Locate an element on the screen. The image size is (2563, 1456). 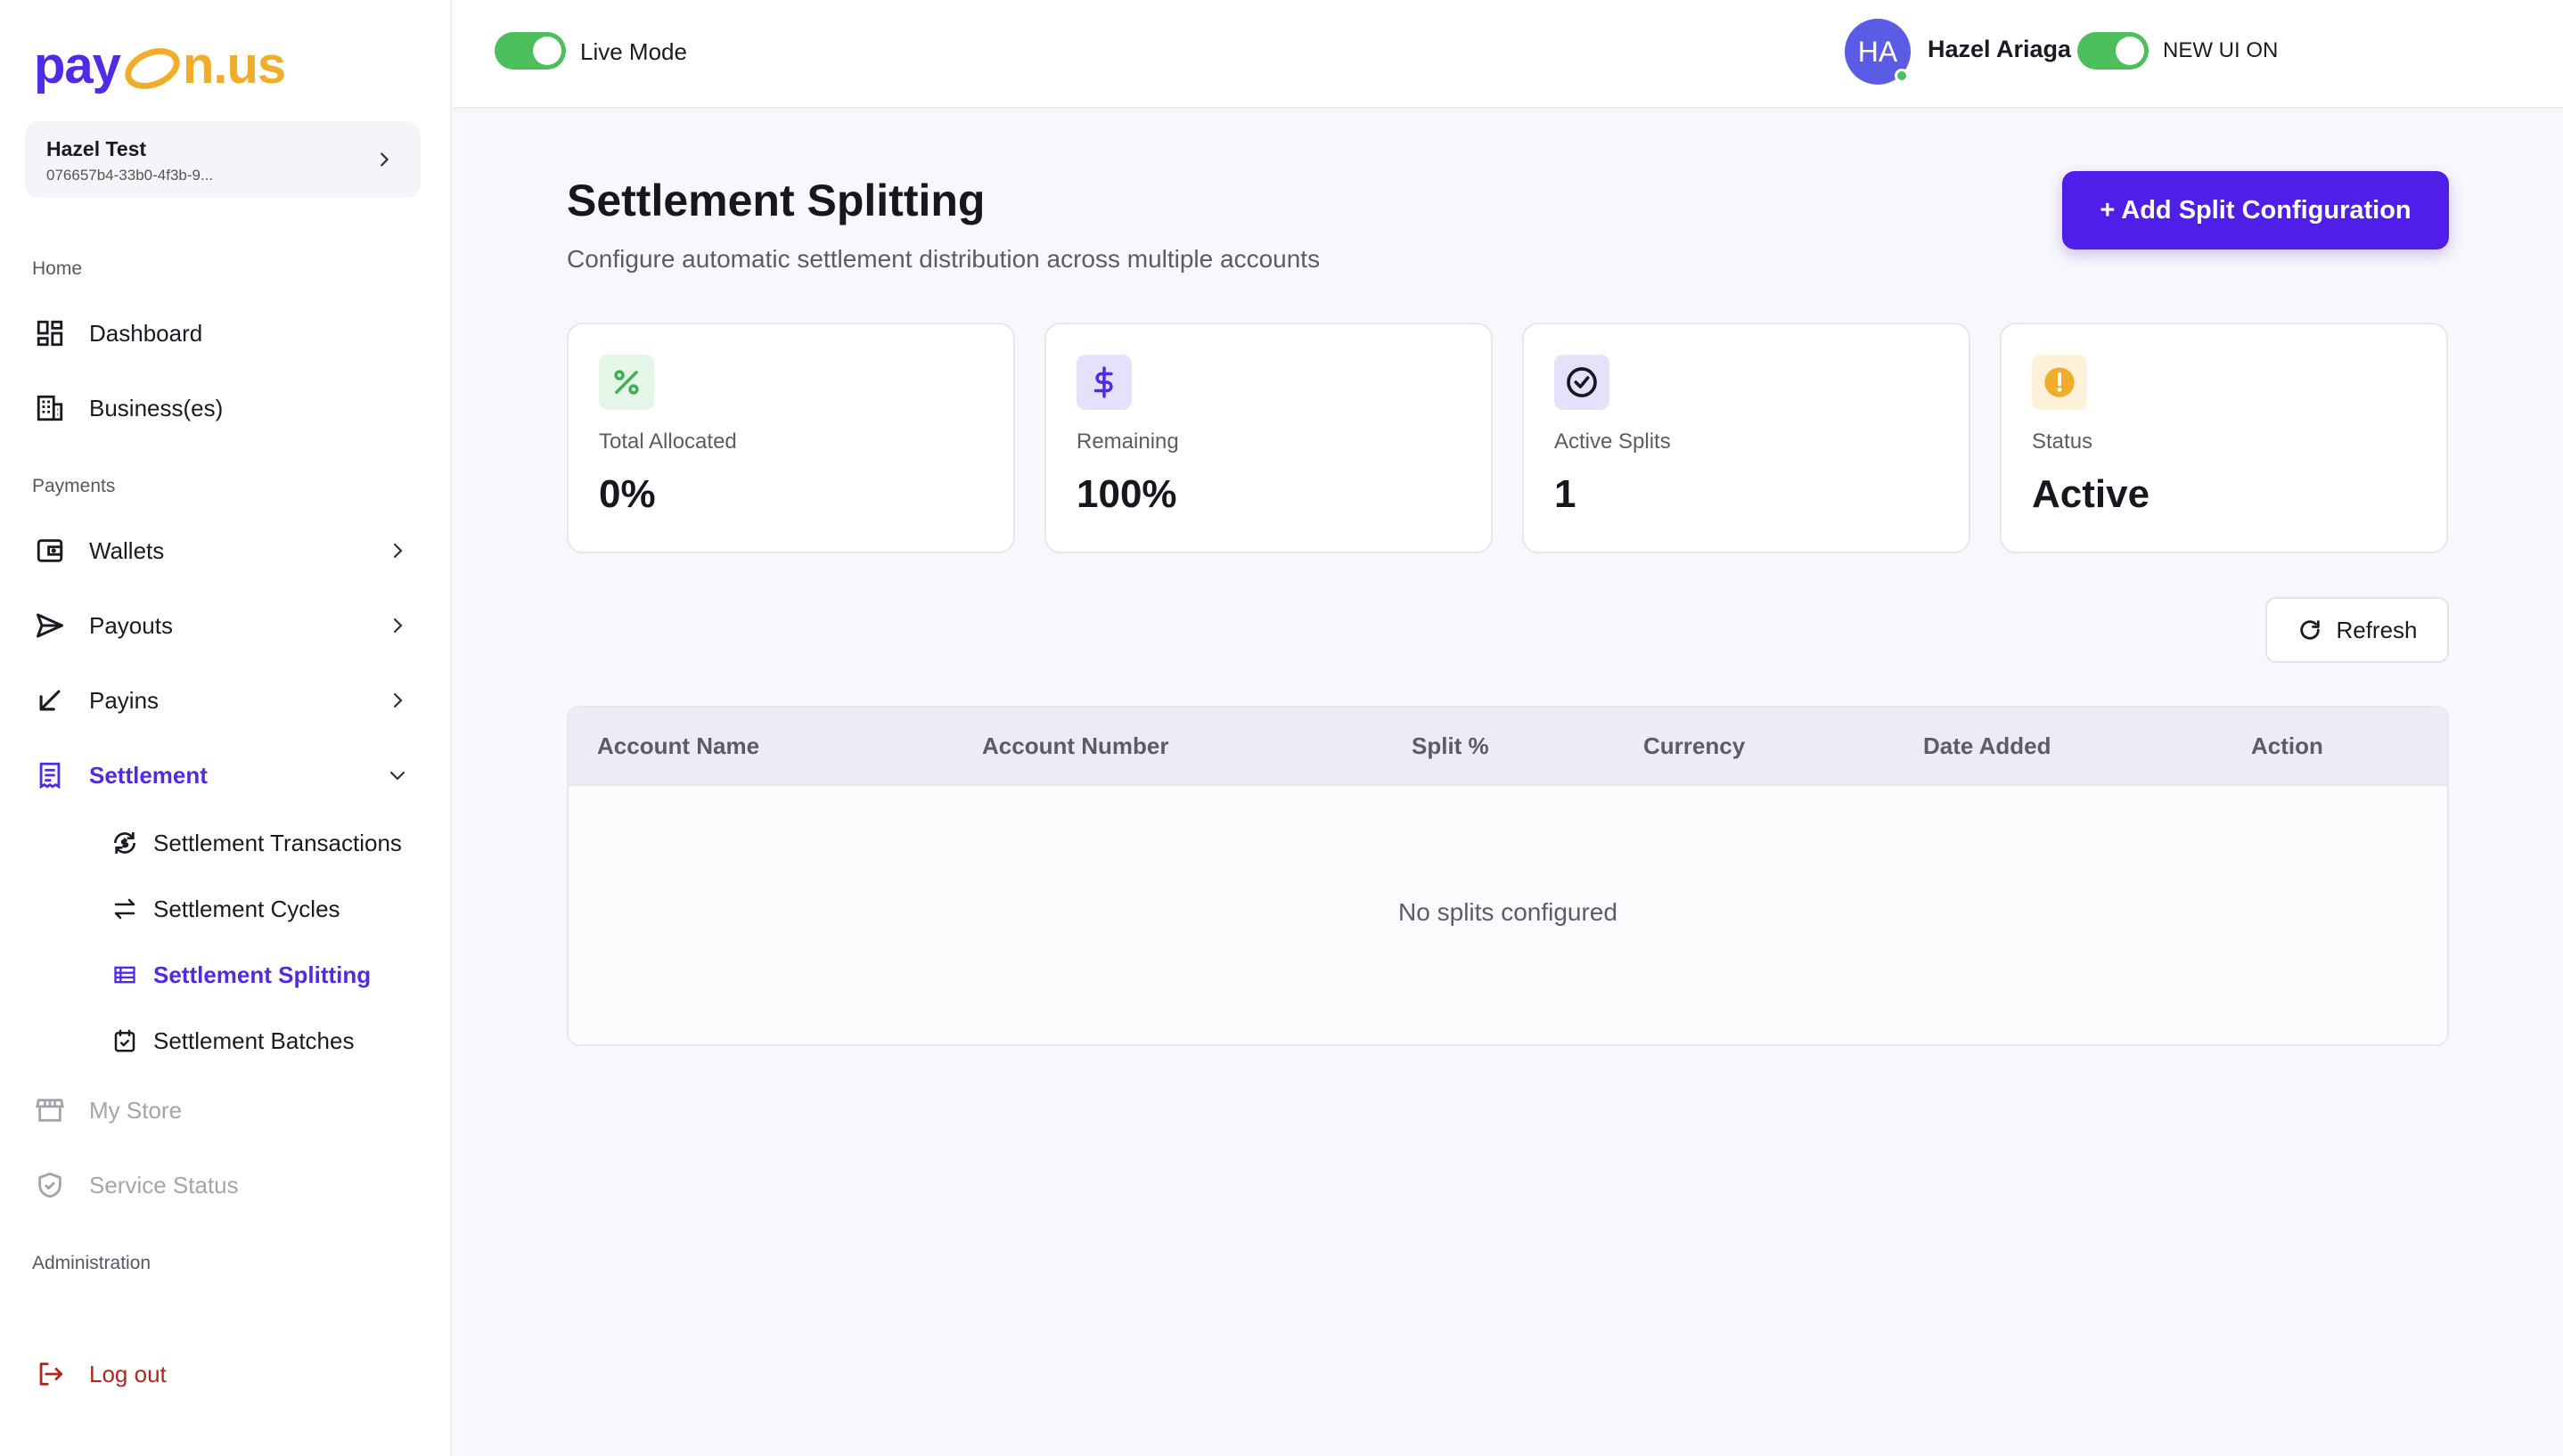
store-icon is located at coordinates (50, 1110).